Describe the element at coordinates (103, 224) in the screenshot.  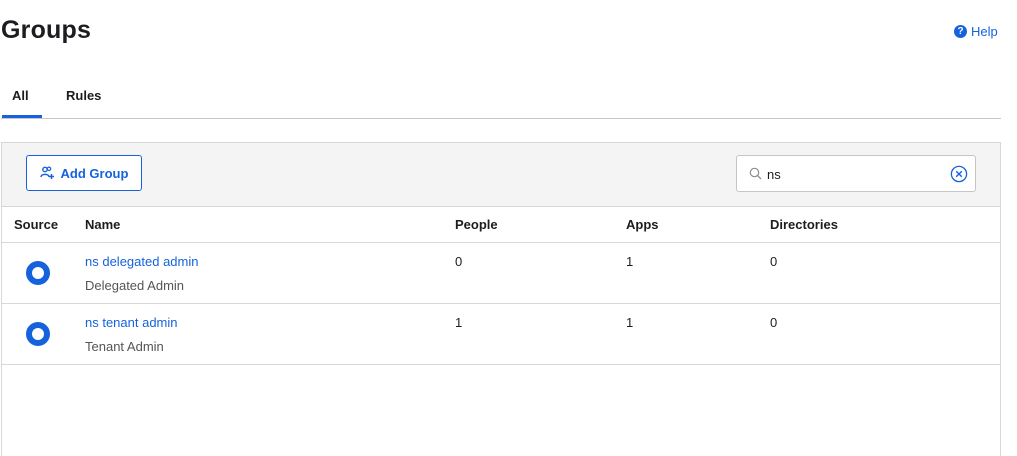
I see `column-header-name: Name` at that location.